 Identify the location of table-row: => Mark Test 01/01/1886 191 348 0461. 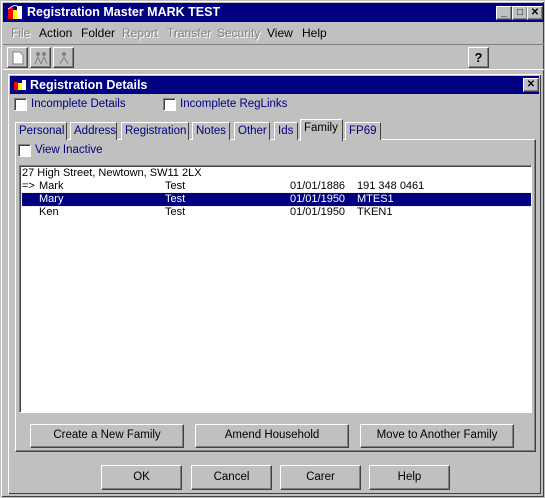
(276, 186).